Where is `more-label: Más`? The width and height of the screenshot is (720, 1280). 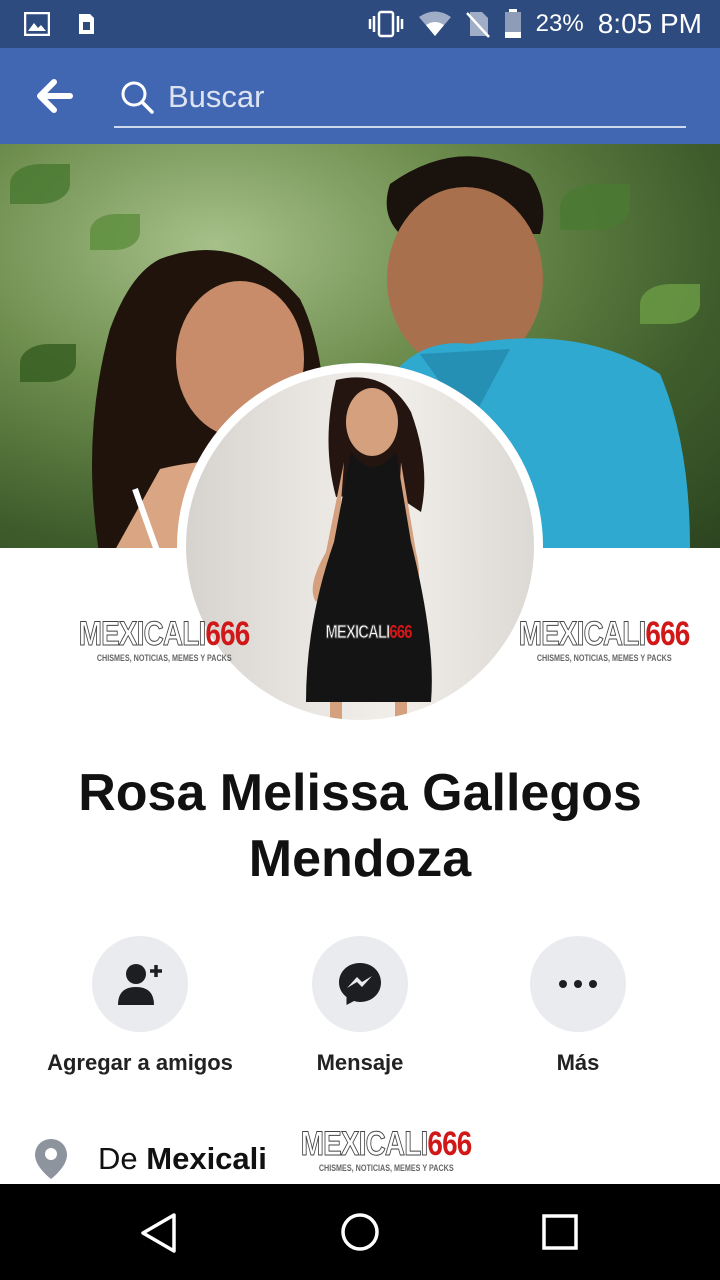 more-label: Más is located at coordinates (578, 1062).